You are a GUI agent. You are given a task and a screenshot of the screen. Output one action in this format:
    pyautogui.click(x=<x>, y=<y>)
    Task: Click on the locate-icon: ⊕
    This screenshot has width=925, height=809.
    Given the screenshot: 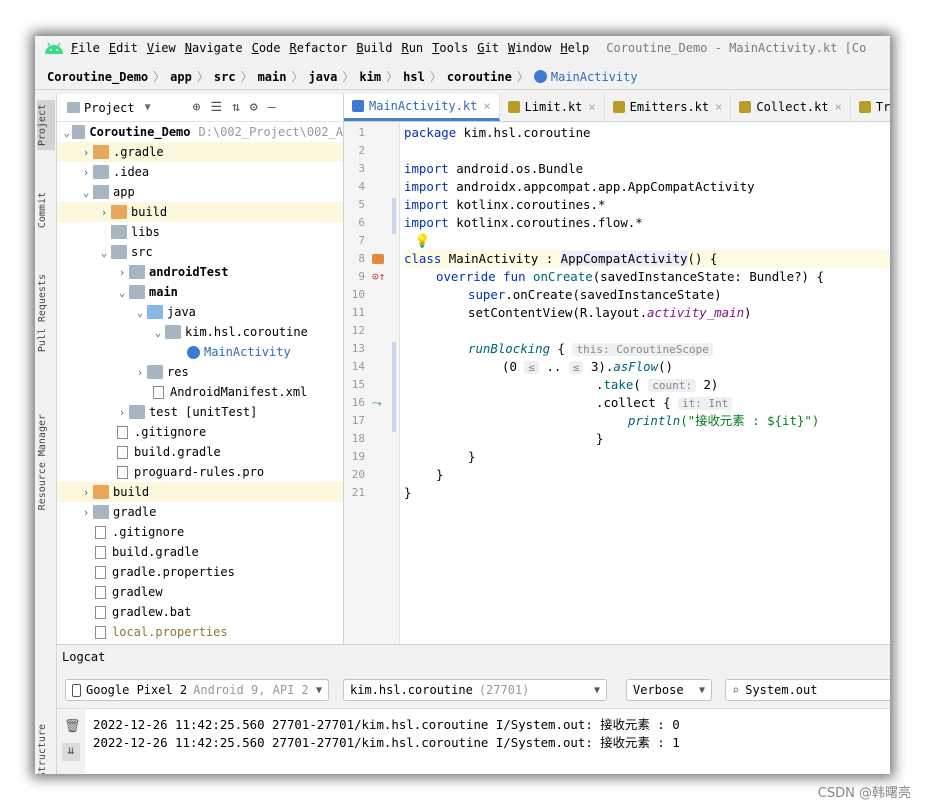 What is the action you would take?
    pyautogui.click(x=197, y=107)
    